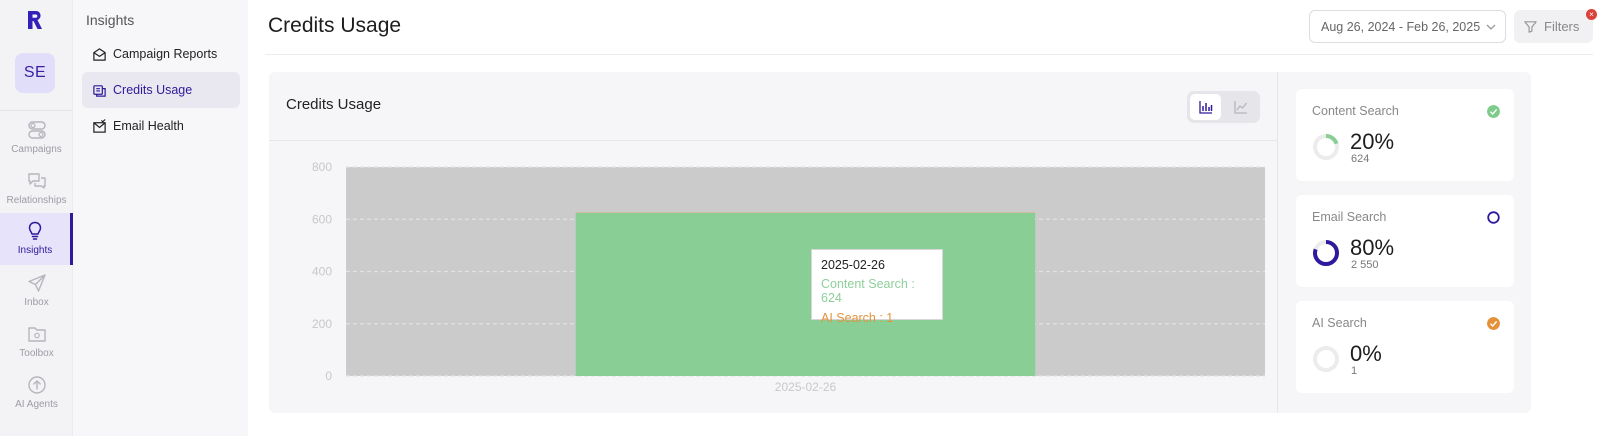 The image size is (1600, 436). I want to click on stat-label: AI Search, so click(1339, 323).